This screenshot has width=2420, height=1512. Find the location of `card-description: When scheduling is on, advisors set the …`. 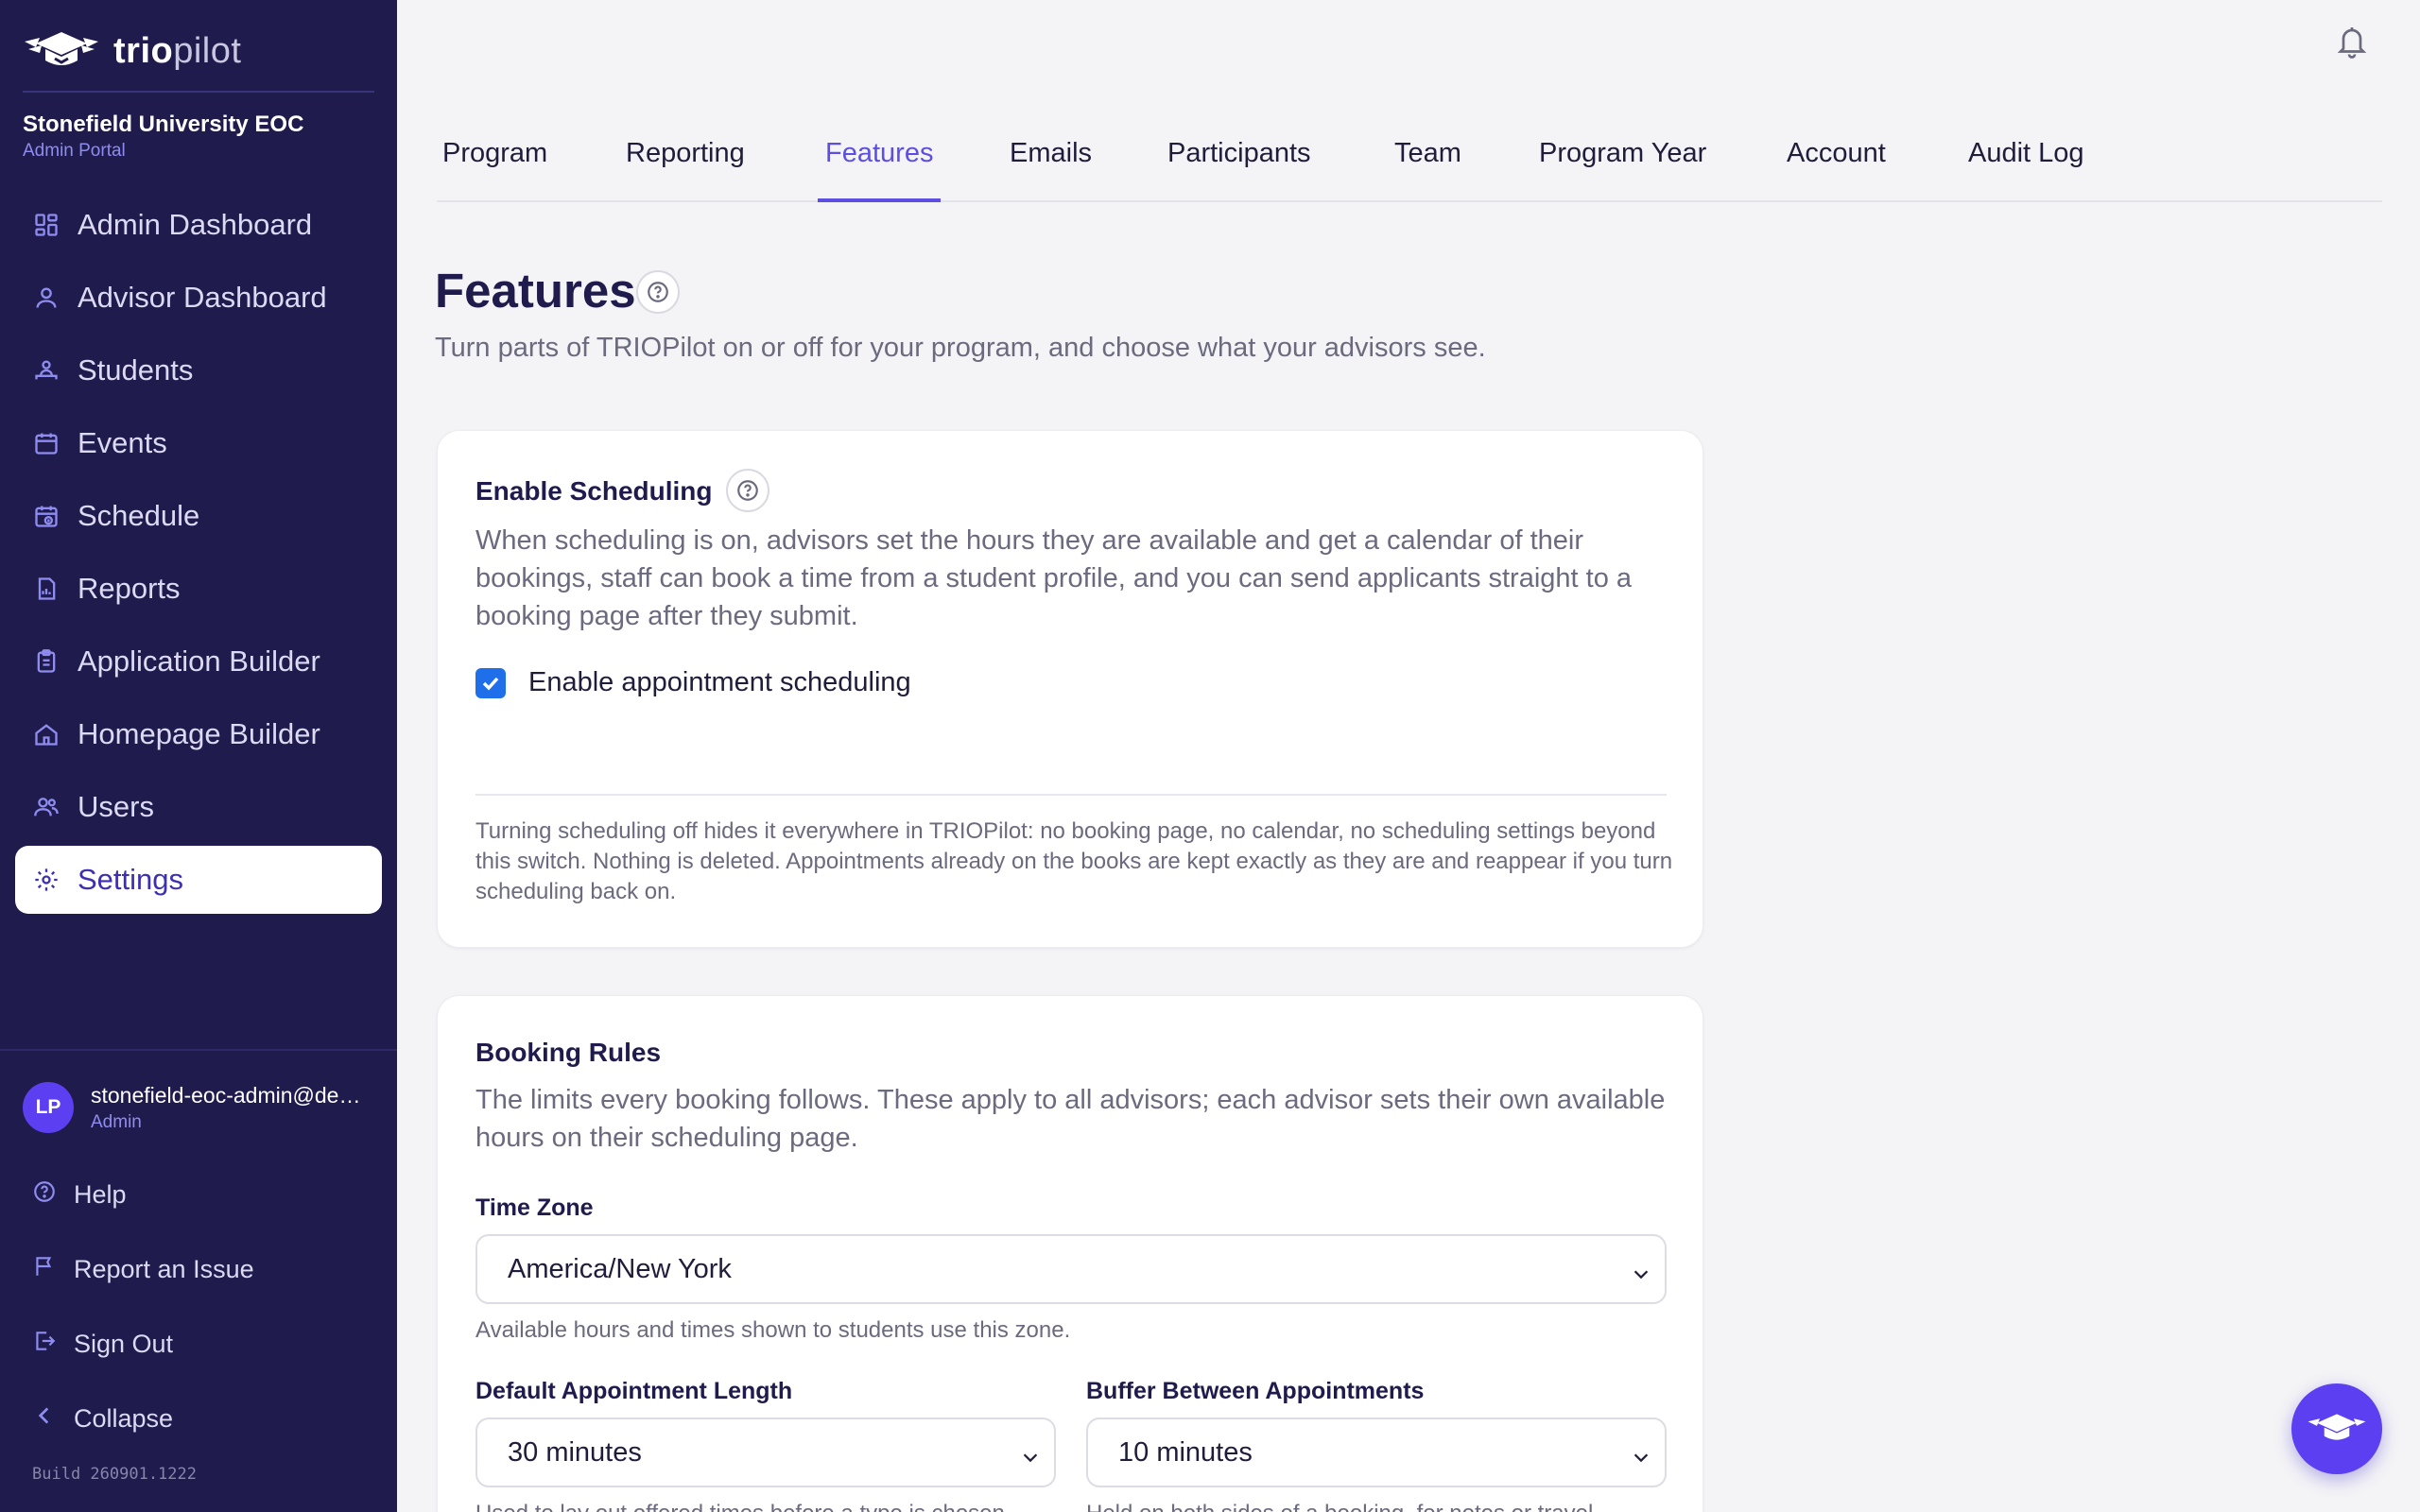

card-description: When scheduling is on, advisors set the … is located at coordinates (1054, 578).